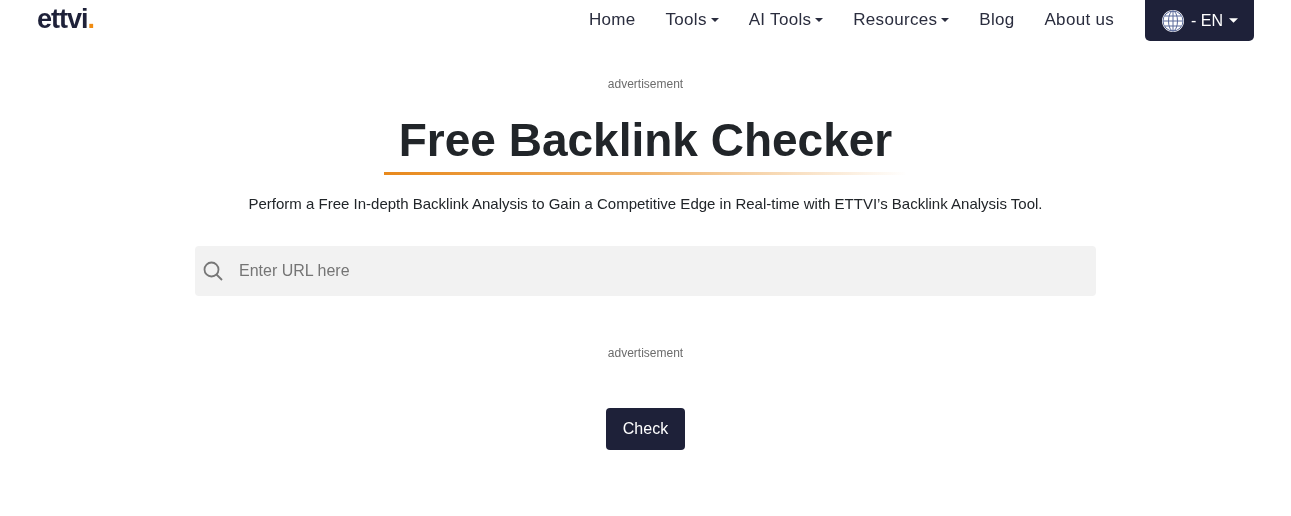 Image resolution: width=1291 pixels, height=516 pixels. I want to click on page-title: Free Backlink Checker, so click(645, 140).